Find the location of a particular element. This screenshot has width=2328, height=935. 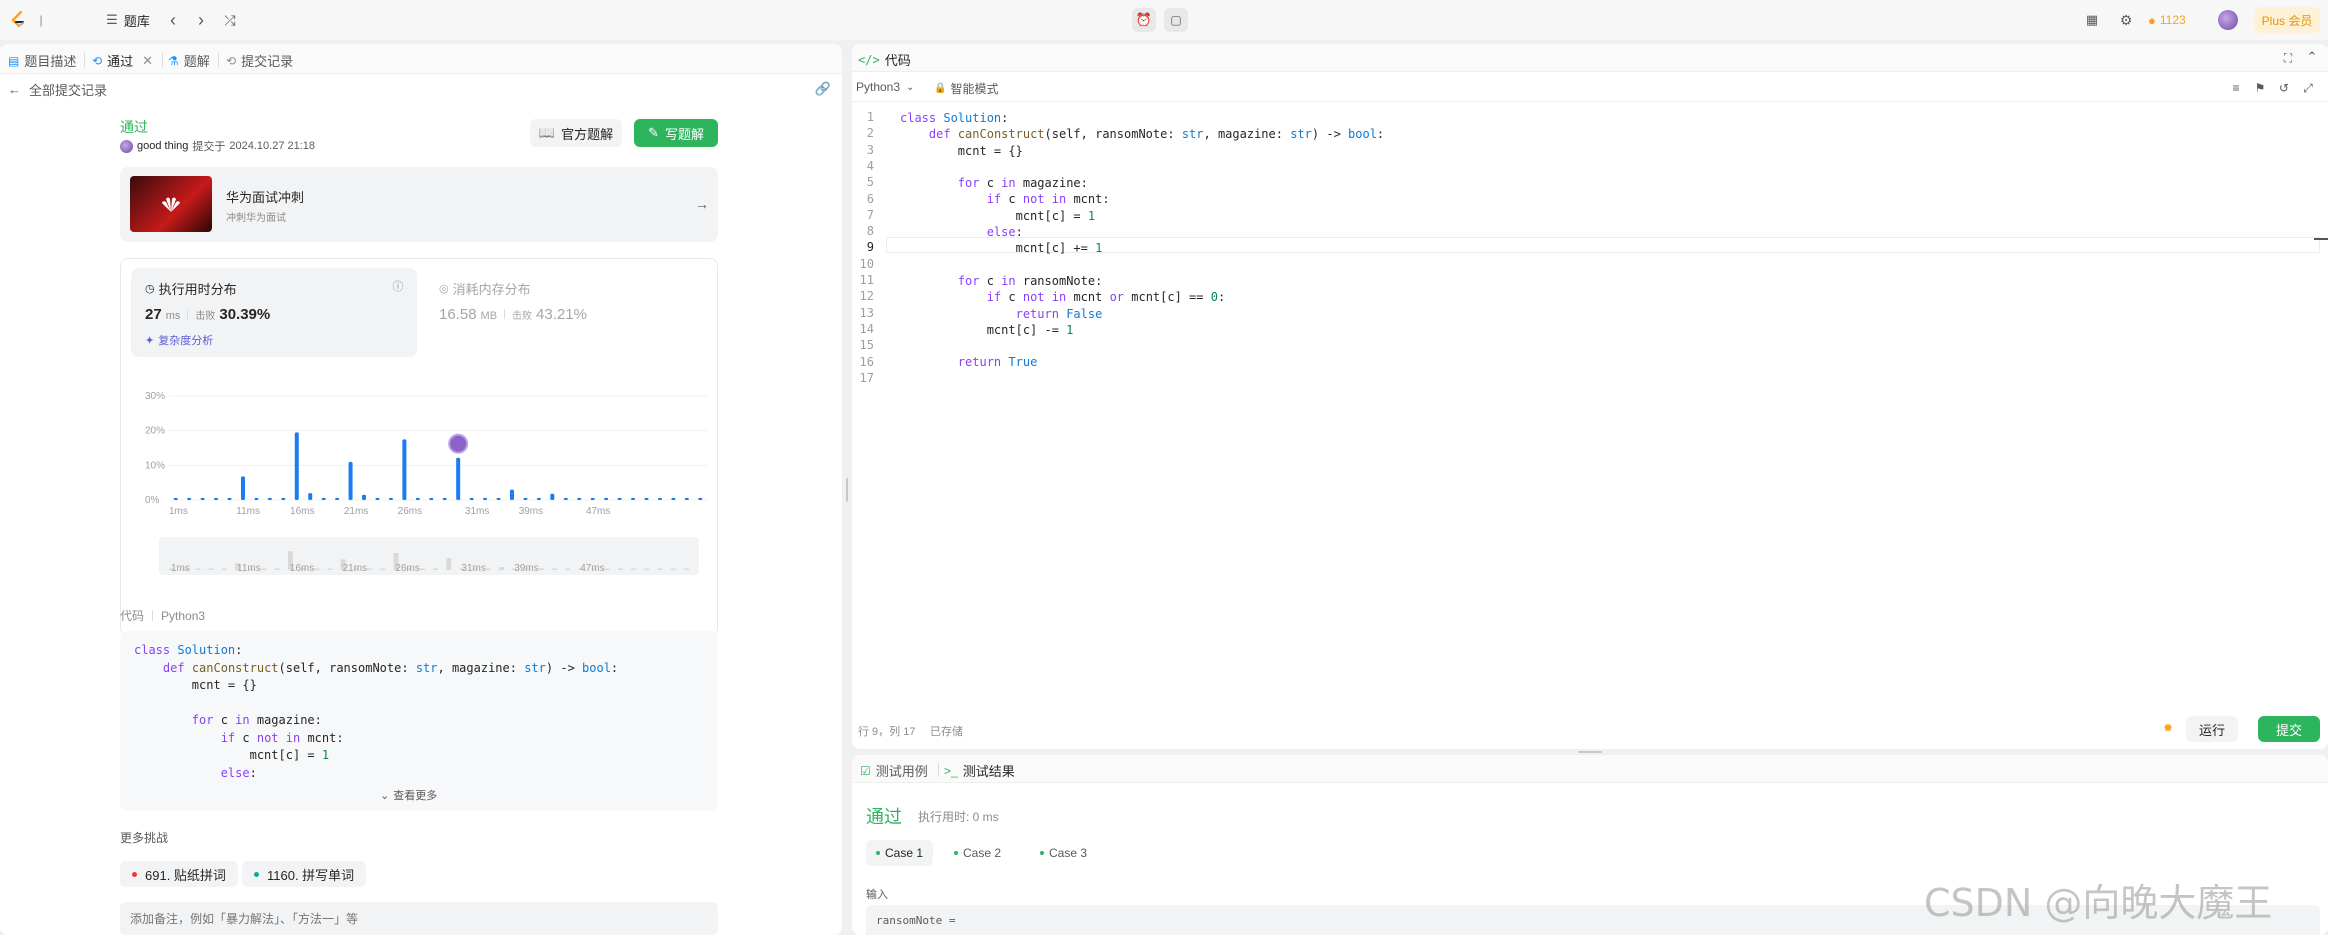

run-button: 运行 is located at coordinates (2212, 729).